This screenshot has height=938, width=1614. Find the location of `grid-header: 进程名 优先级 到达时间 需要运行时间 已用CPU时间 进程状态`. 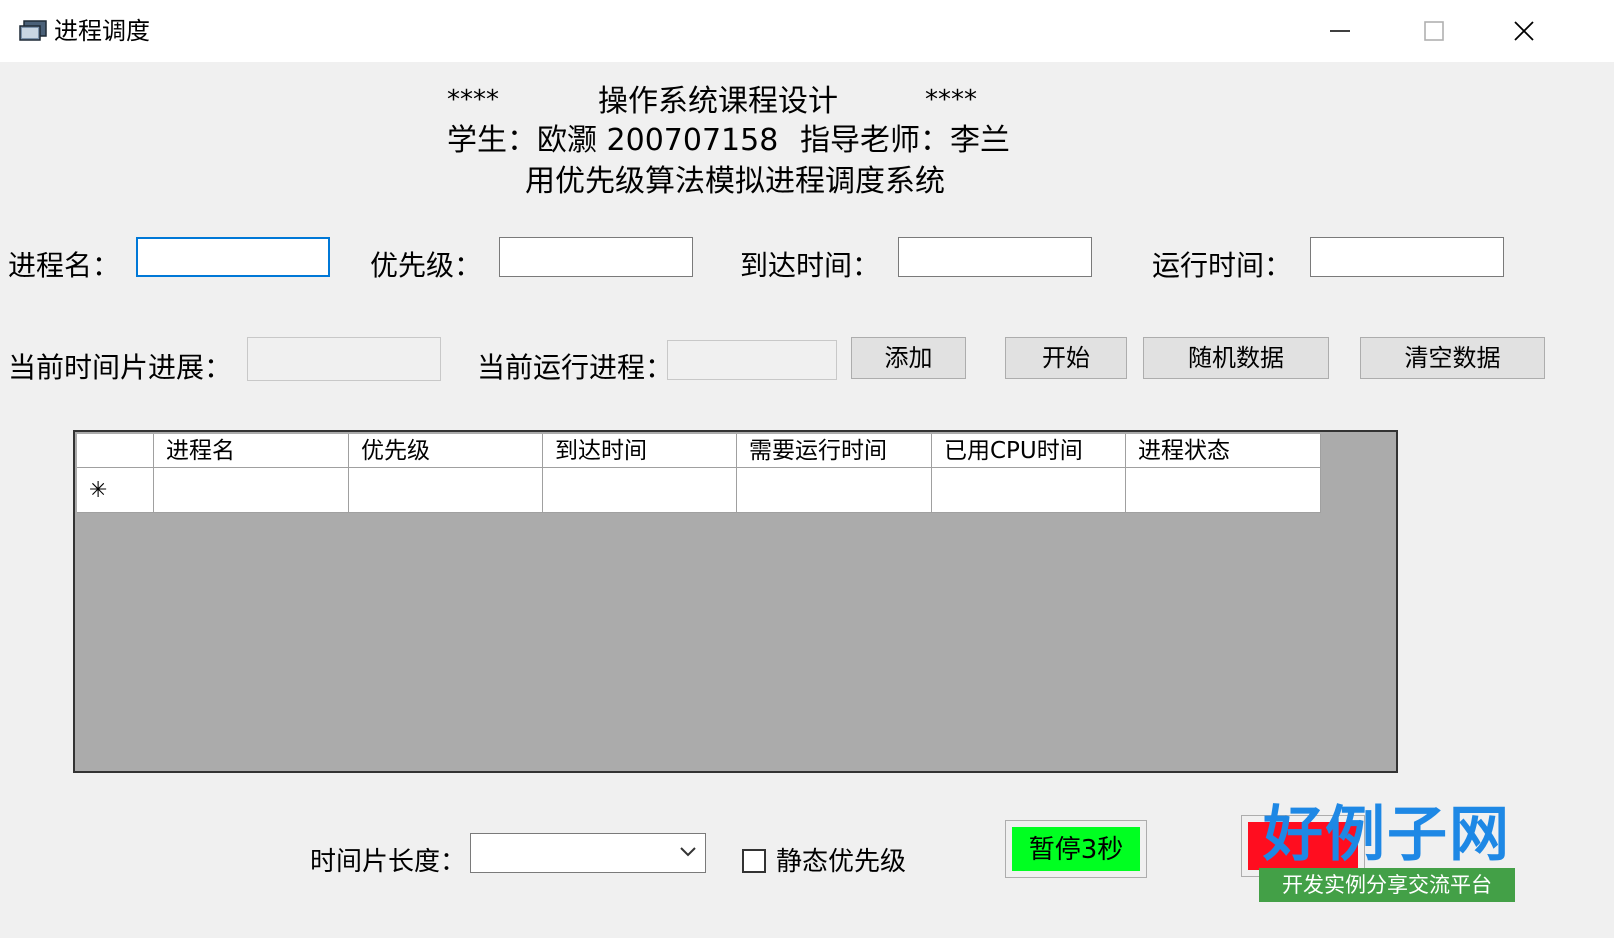

grid-header: 进程名 优先级 到达时间 需要运行时间 已用CPU时间 进程状态 is located at coordinates (699, 451).